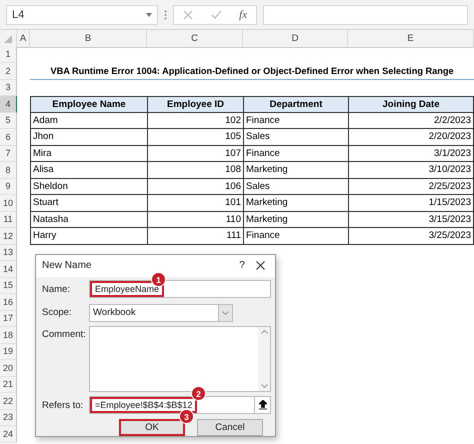  I want to click on row-header: 16, so click(8, 302).